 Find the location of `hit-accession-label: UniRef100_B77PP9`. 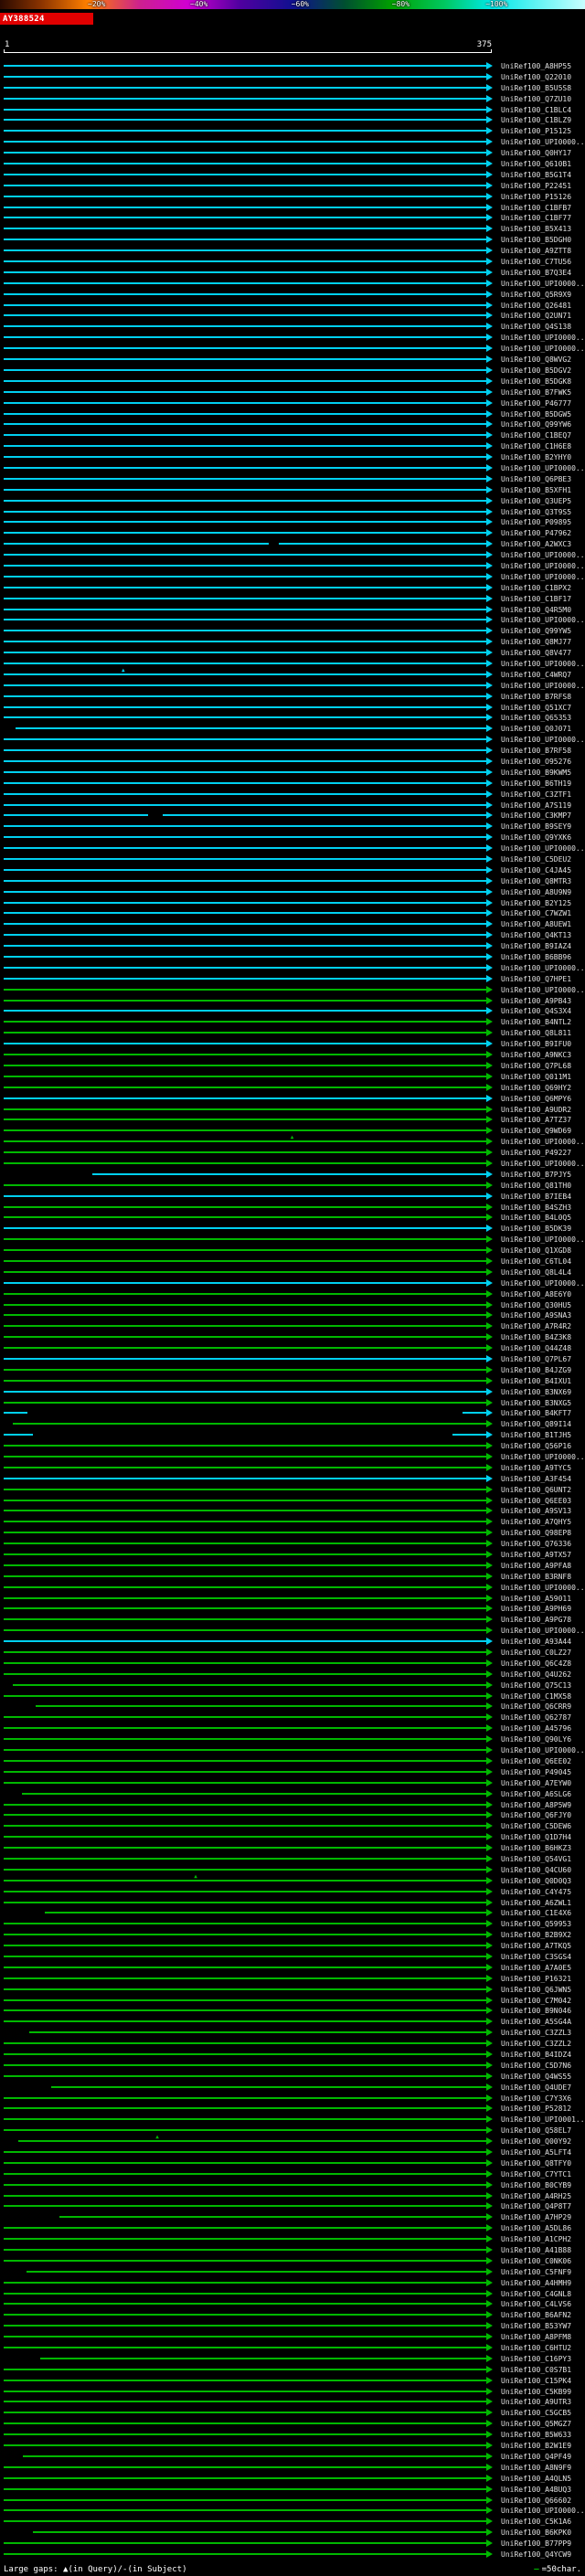

hit-accession-label: UniRef100_B77PP9 is located at coordinates (536, 2543).